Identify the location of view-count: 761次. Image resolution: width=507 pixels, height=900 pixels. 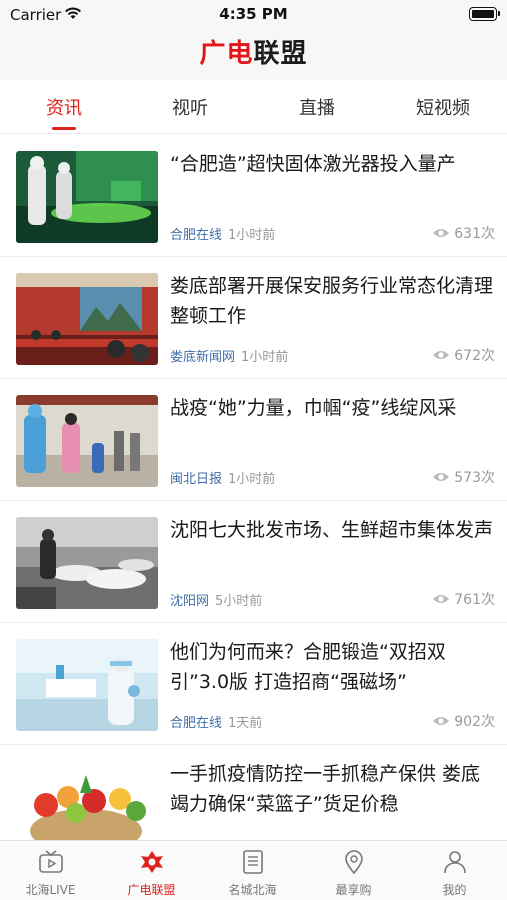
(463, 599).